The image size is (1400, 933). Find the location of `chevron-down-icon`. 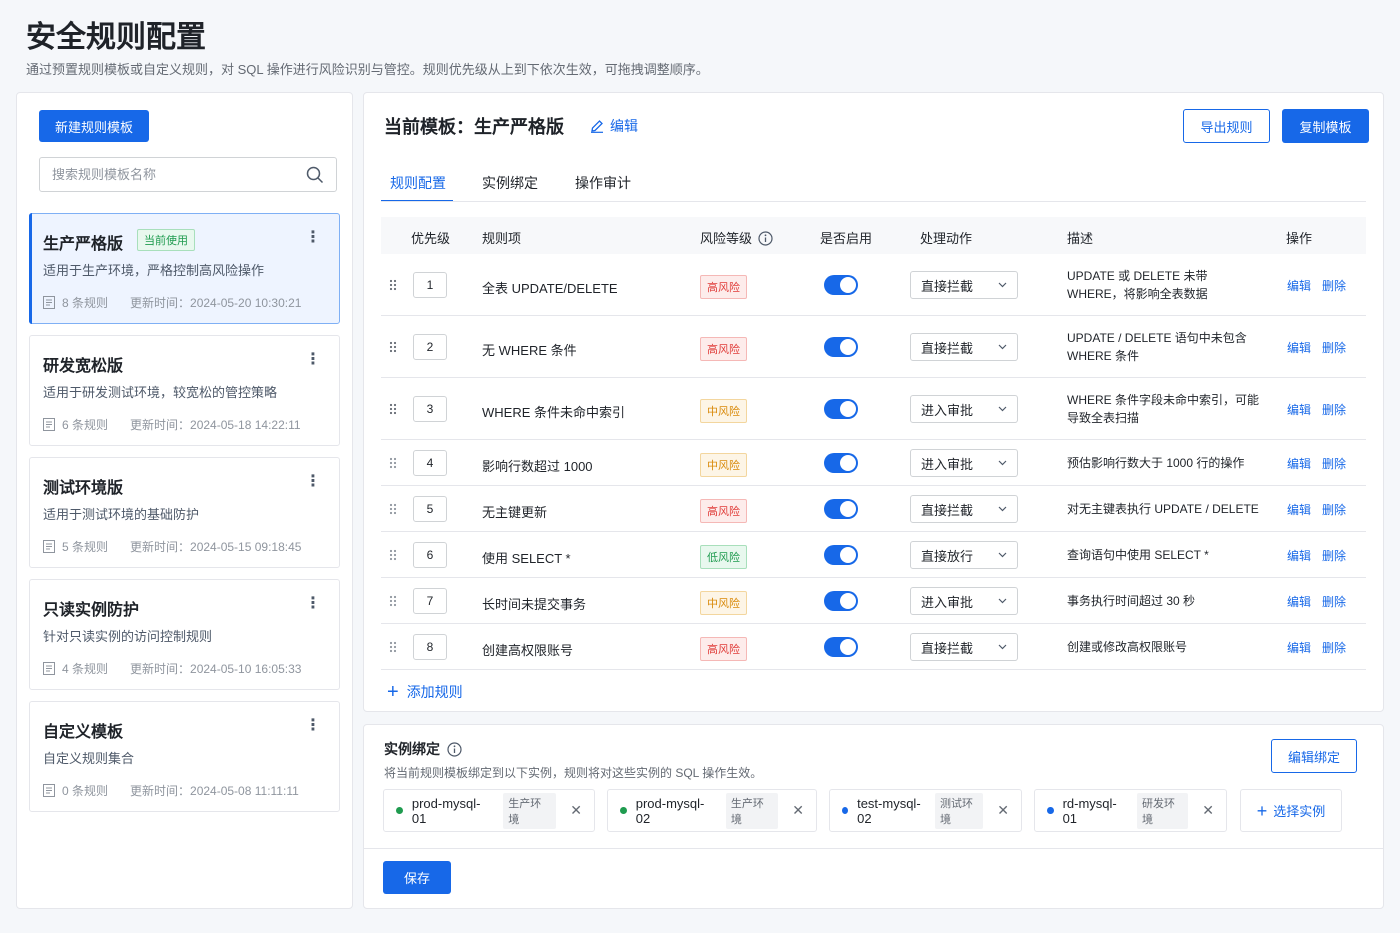

chevron-down-icon is located at coordinates (1002, 463).